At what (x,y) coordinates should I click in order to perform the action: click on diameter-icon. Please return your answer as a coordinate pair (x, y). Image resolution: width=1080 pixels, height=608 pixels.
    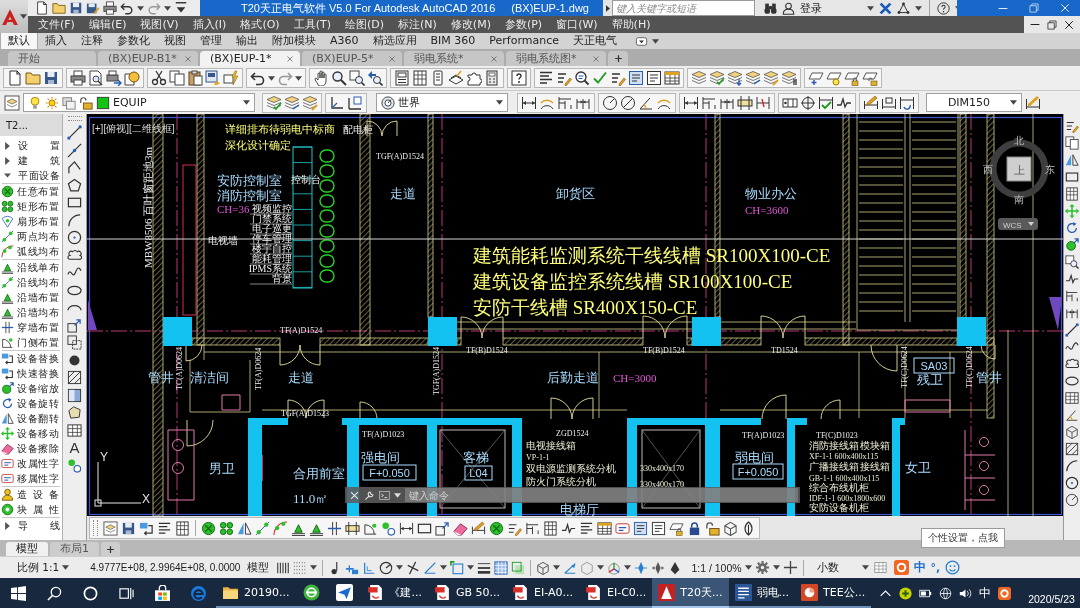
    Looking at the image, I should click on (628, 102).